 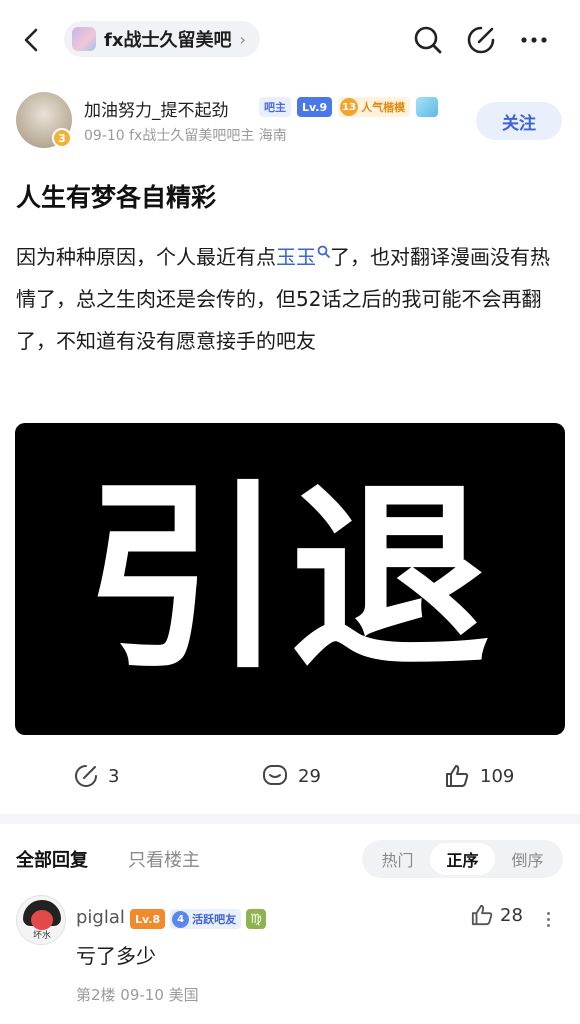 I want to click on author-badges: 吧主 Lv.9 13 人气楷模, so click(x=349, y=107).